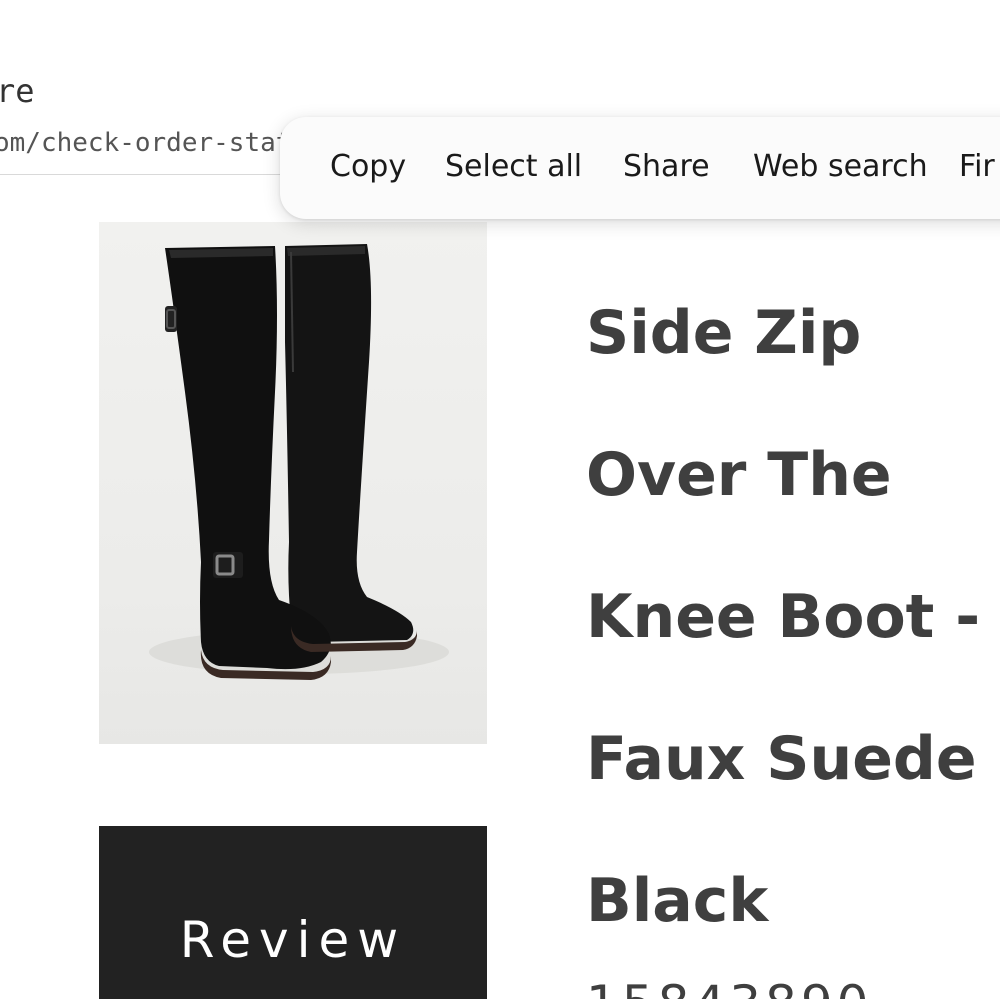 The image size is (1000, 999). What do you see at coordinates (368, 167) in the screenshot?
I see `copy-button: Copy` at bounding box center [368, 167].